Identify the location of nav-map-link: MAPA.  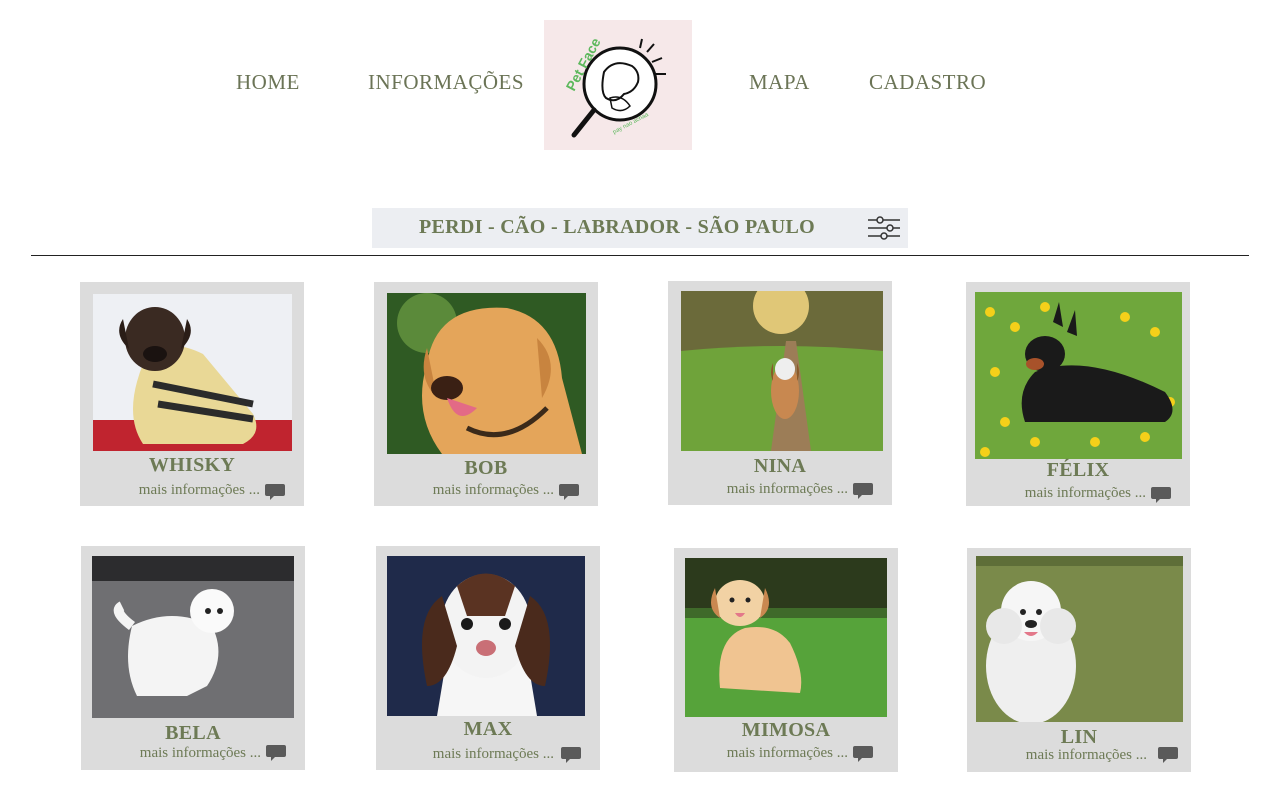
(779, 82).